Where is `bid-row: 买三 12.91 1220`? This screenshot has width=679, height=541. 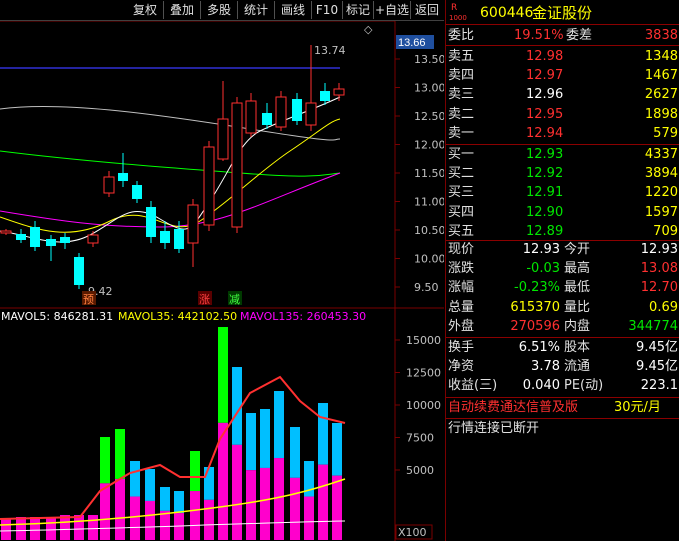
bid-row: 买三 12.91 1220 is located at coordinates (562, 192).